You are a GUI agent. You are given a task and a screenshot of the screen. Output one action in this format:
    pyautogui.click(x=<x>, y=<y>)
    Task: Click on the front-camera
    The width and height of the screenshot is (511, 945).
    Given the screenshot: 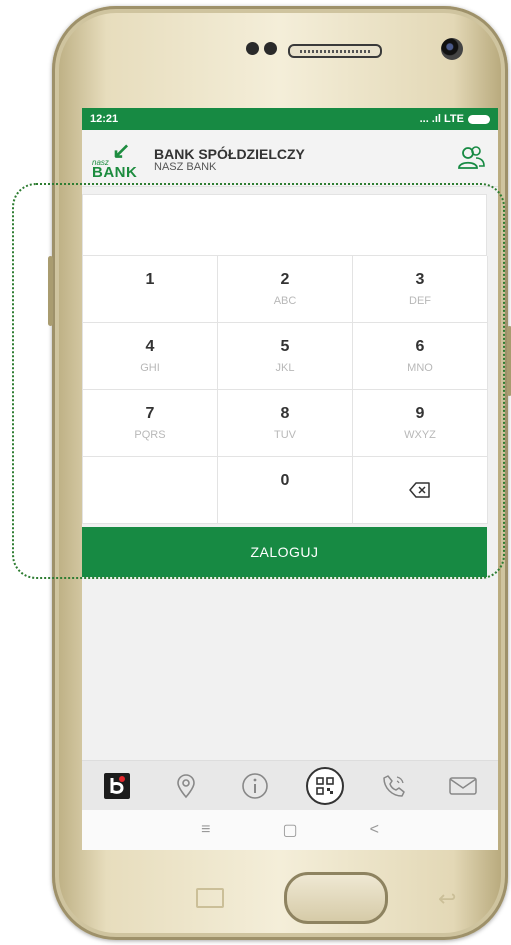 What is the action you would take?
    pyautogui.click(x=452, y=49)
    